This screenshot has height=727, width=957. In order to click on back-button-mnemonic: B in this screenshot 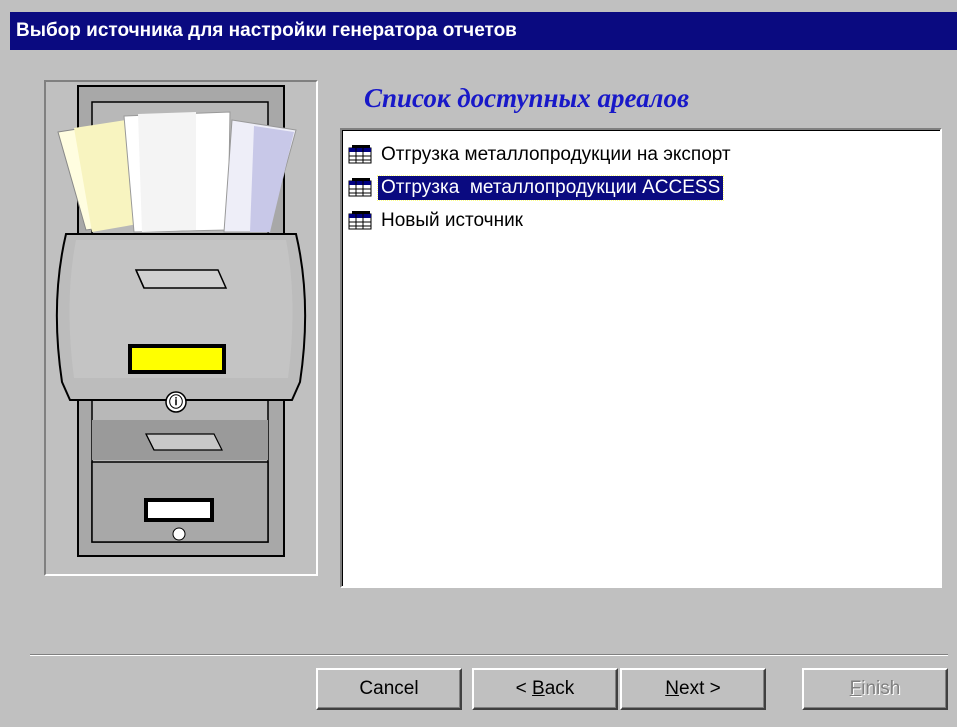, I will do `click(538, 688)`.